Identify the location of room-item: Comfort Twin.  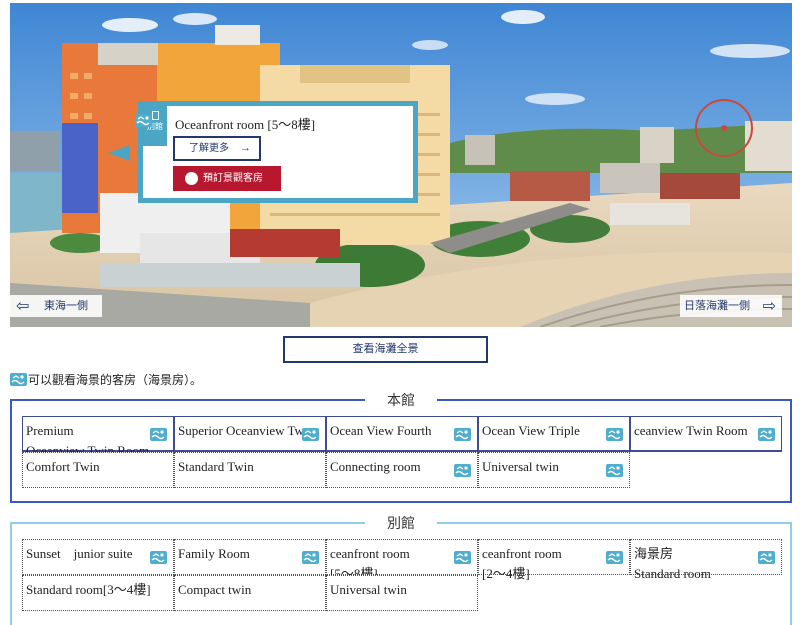
(98, 470).